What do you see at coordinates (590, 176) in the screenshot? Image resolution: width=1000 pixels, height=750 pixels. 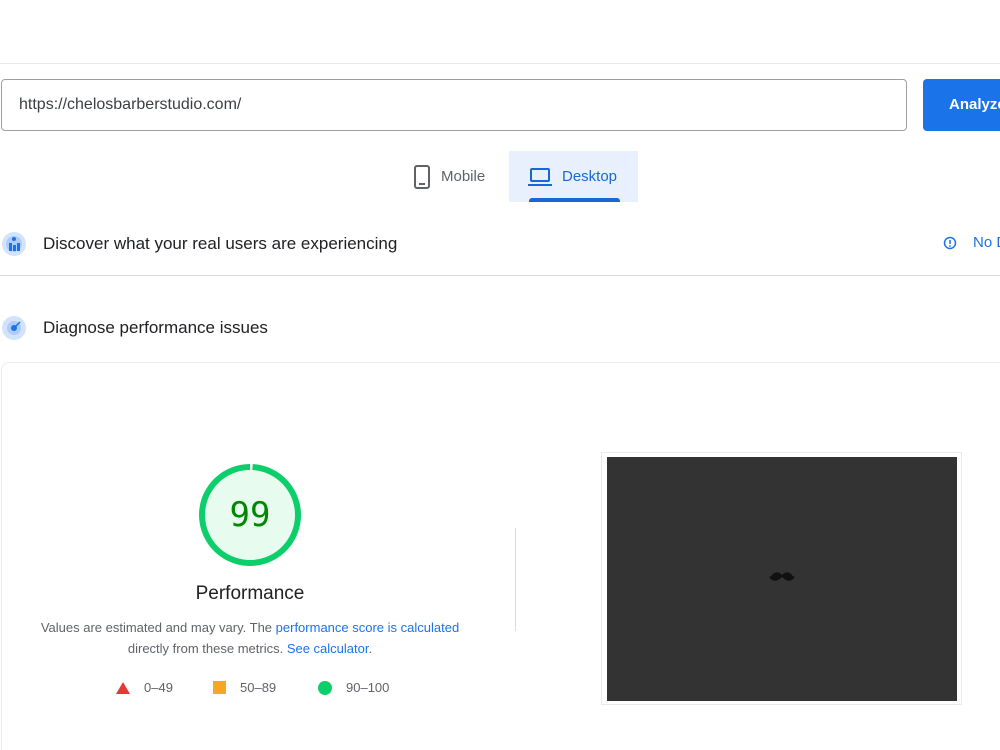 I see `tab-desktop-label: Desktop` at bounding box center [590, 176].